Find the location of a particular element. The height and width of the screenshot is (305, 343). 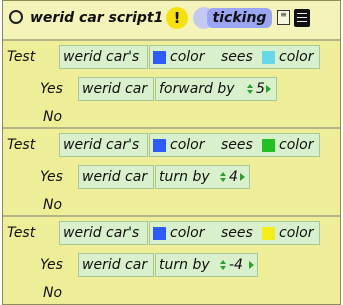

exclamation-icon: ! is located at coordinates (177, 18).